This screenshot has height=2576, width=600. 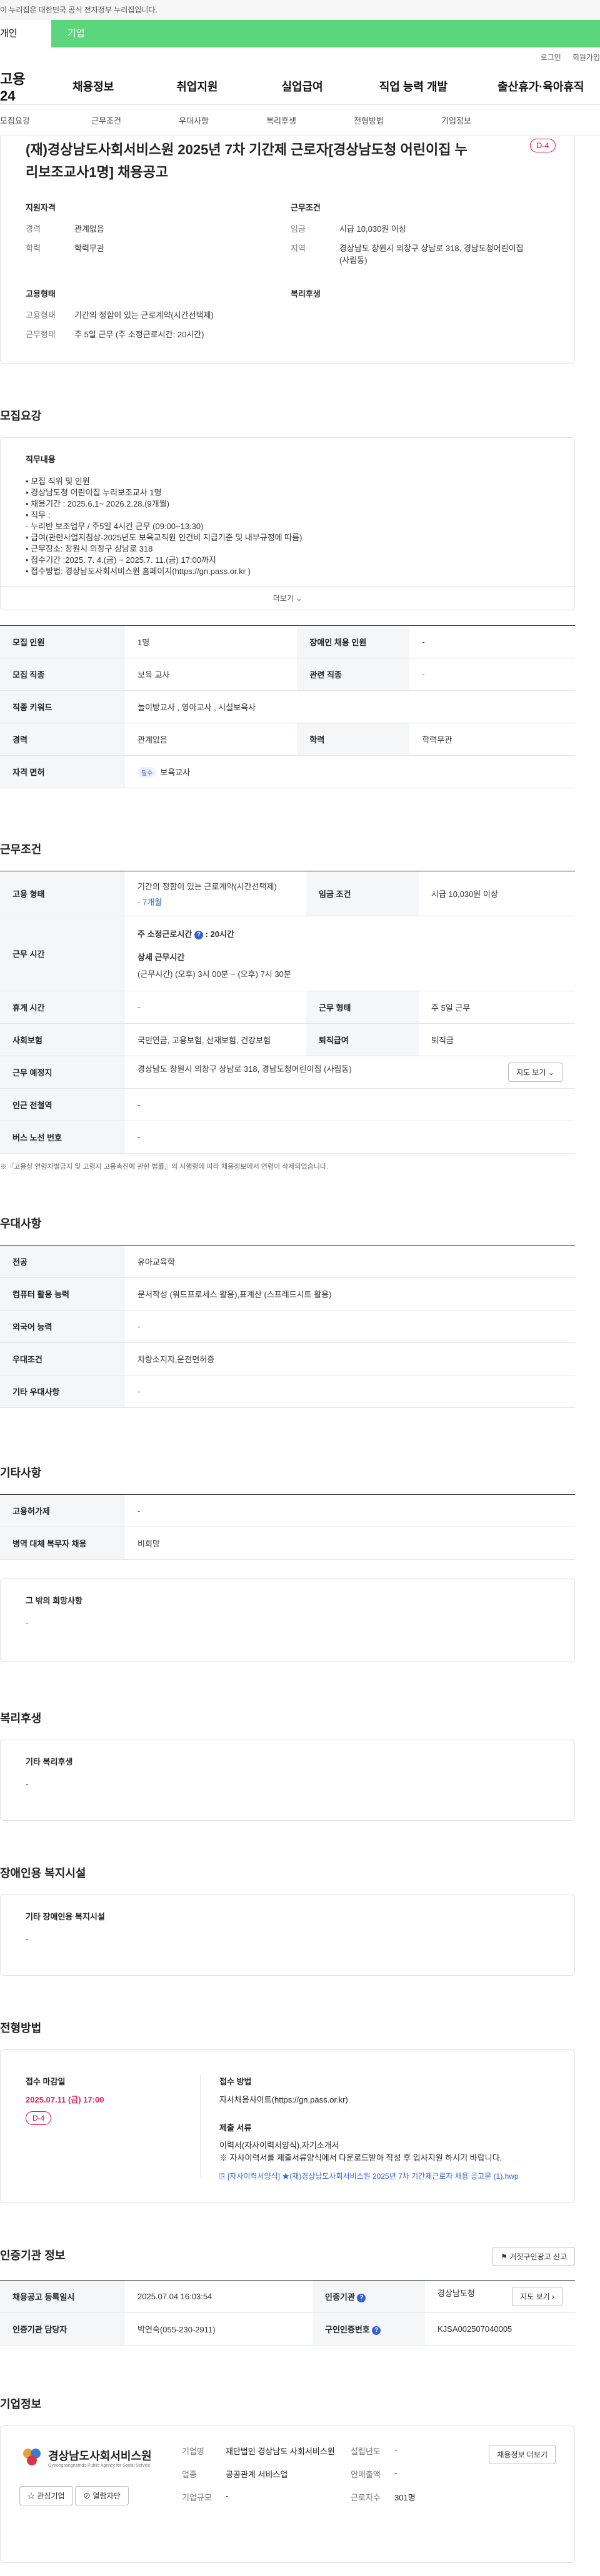 What do you see at coordinates (100, 2455) in the screenshot?
I see `logo-text: 경상남도사회서비스원` at bounding box center [100, 2455].